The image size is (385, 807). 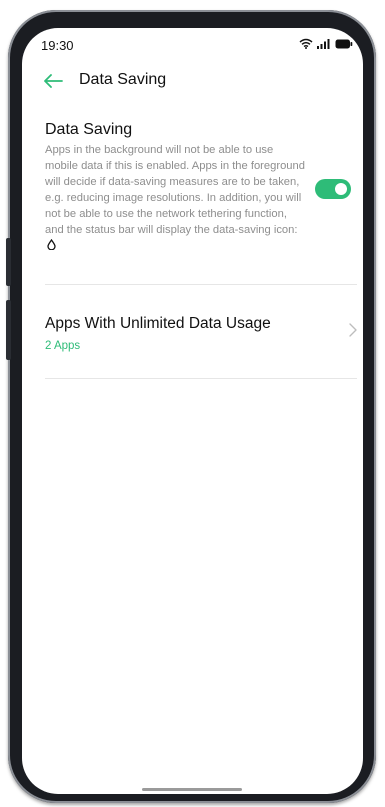 What do you see at coordinates (8, 262) in the screenshot?
I see `volume-button` at bounding box center [8, 262].